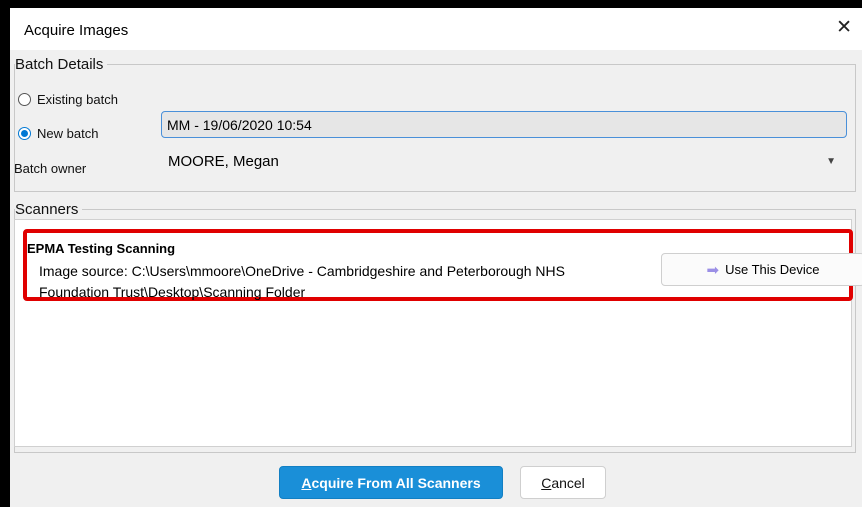  Describe the element at coordinates (306, 482) in the screenshot. I see `acquire-mnemonic: A` at that location.